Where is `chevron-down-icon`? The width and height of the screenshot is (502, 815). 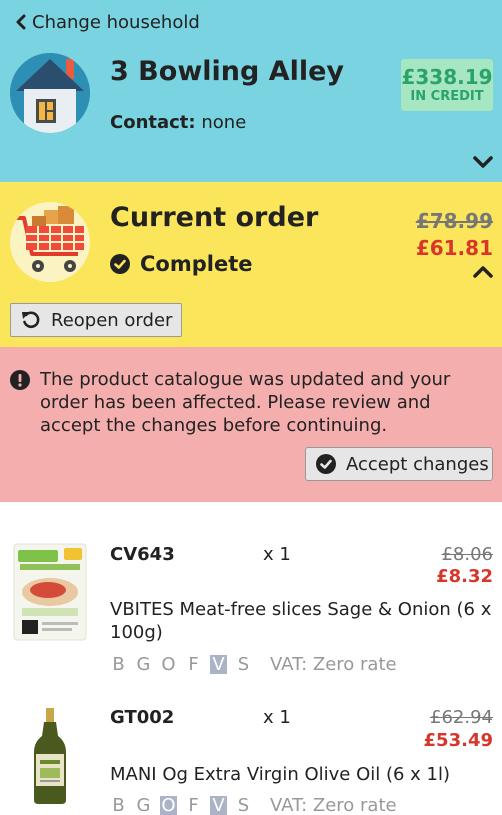
chevron-down-icon is located at coordinates (483, 162).